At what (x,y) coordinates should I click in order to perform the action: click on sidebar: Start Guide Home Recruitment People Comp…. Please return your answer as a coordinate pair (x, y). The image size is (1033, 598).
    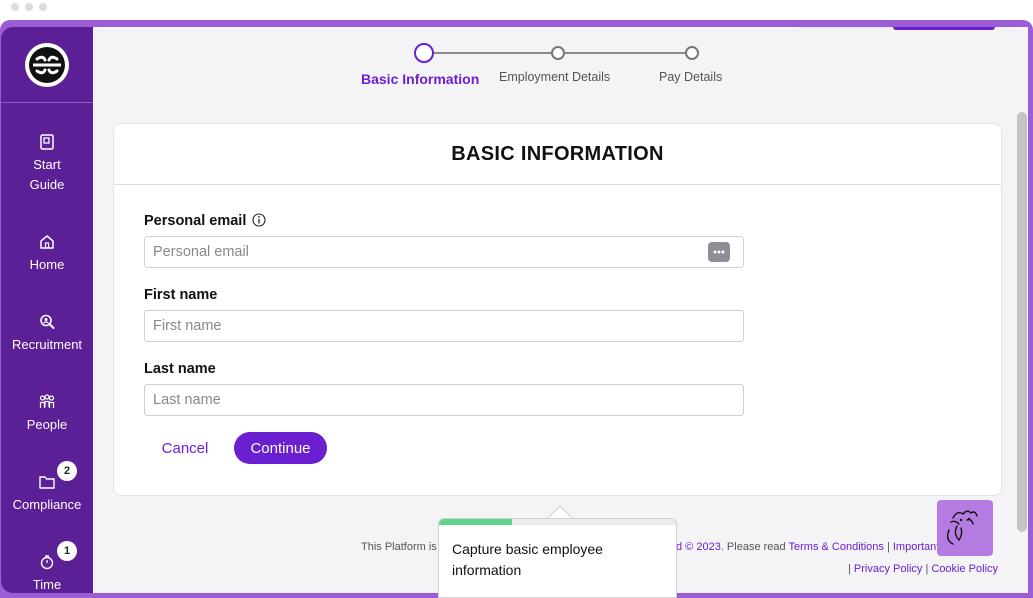
    Looking at the image, I should click on (47, 310).